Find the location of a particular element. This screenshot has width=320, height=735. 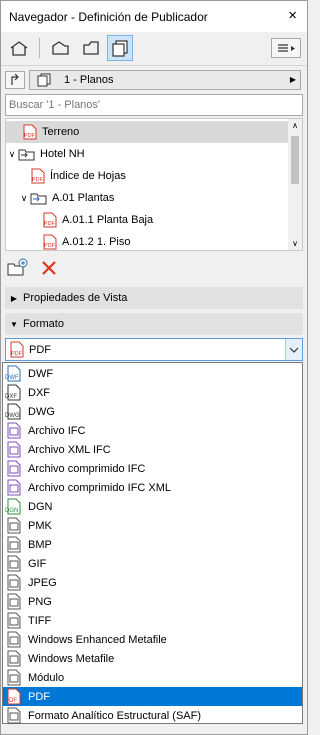

format-option: BMP is located at coordinates (152, 544).